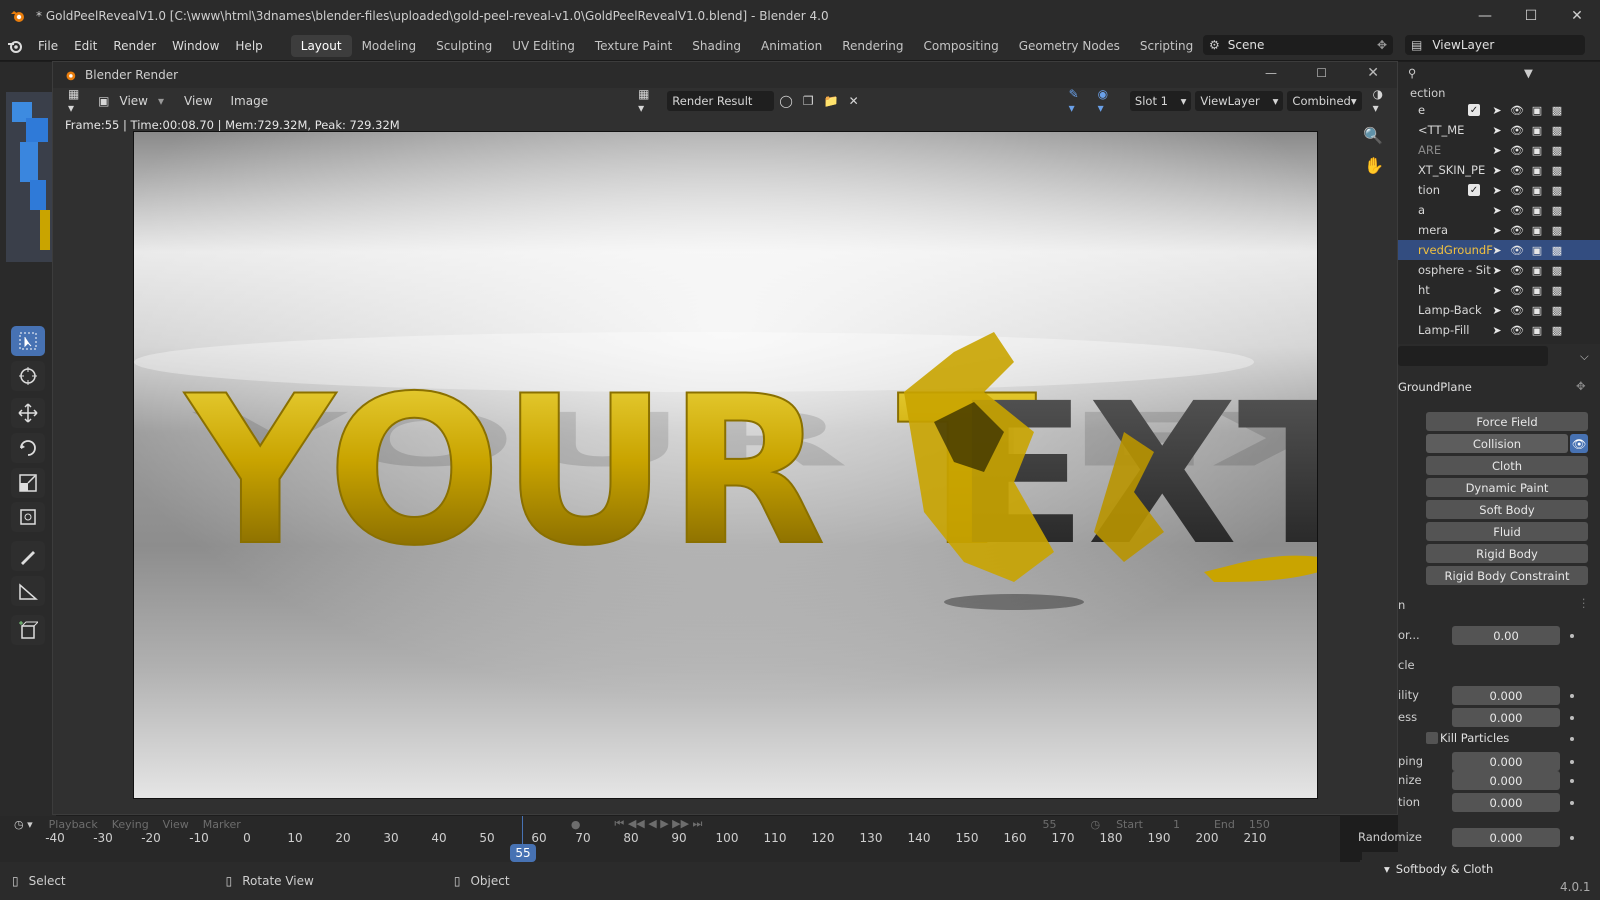  What do you see at coordinates (389, 46) in the screenshot?
I see `tab-modeling: Modeling` at bounding box center [389, 46].